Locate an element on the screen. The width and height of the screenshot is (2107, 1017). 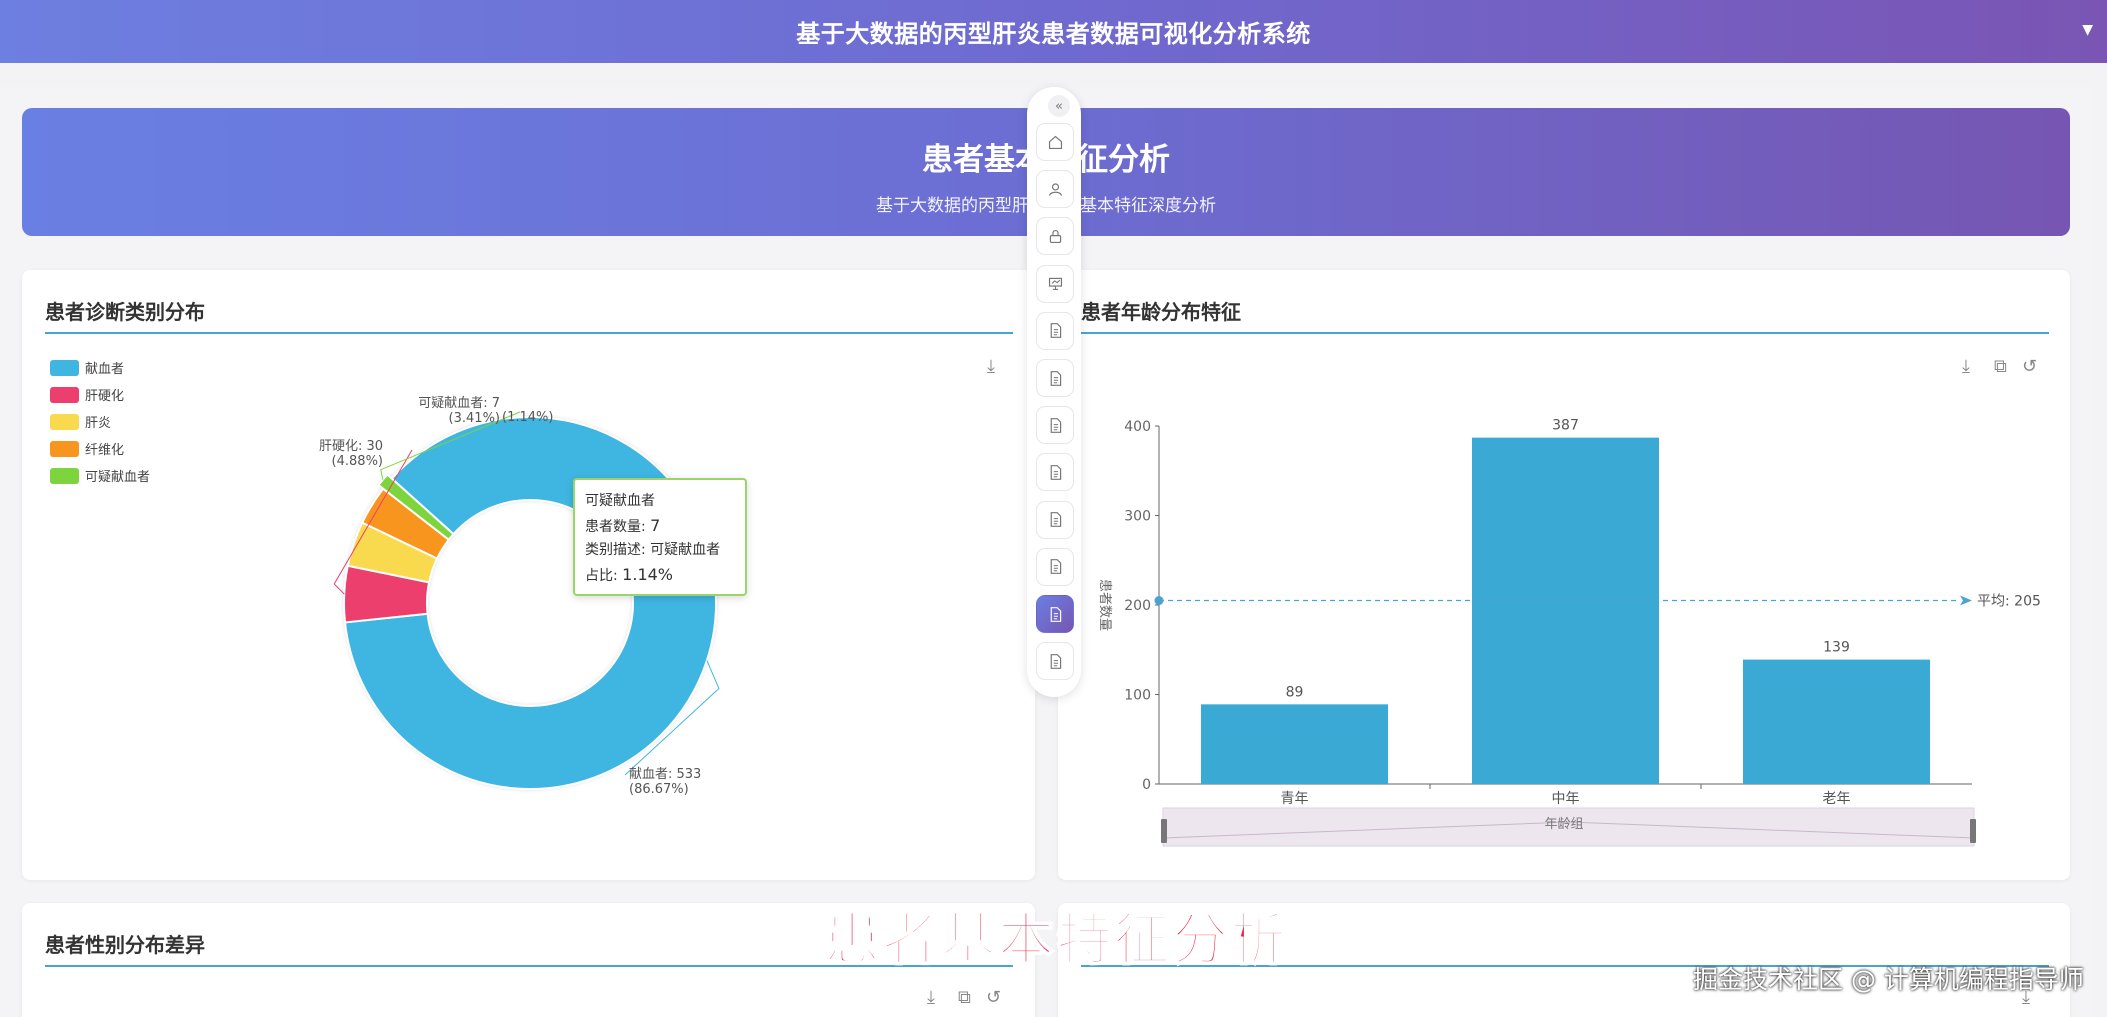
legend-label: 肝硬化 is located at coordinates (105, 396).